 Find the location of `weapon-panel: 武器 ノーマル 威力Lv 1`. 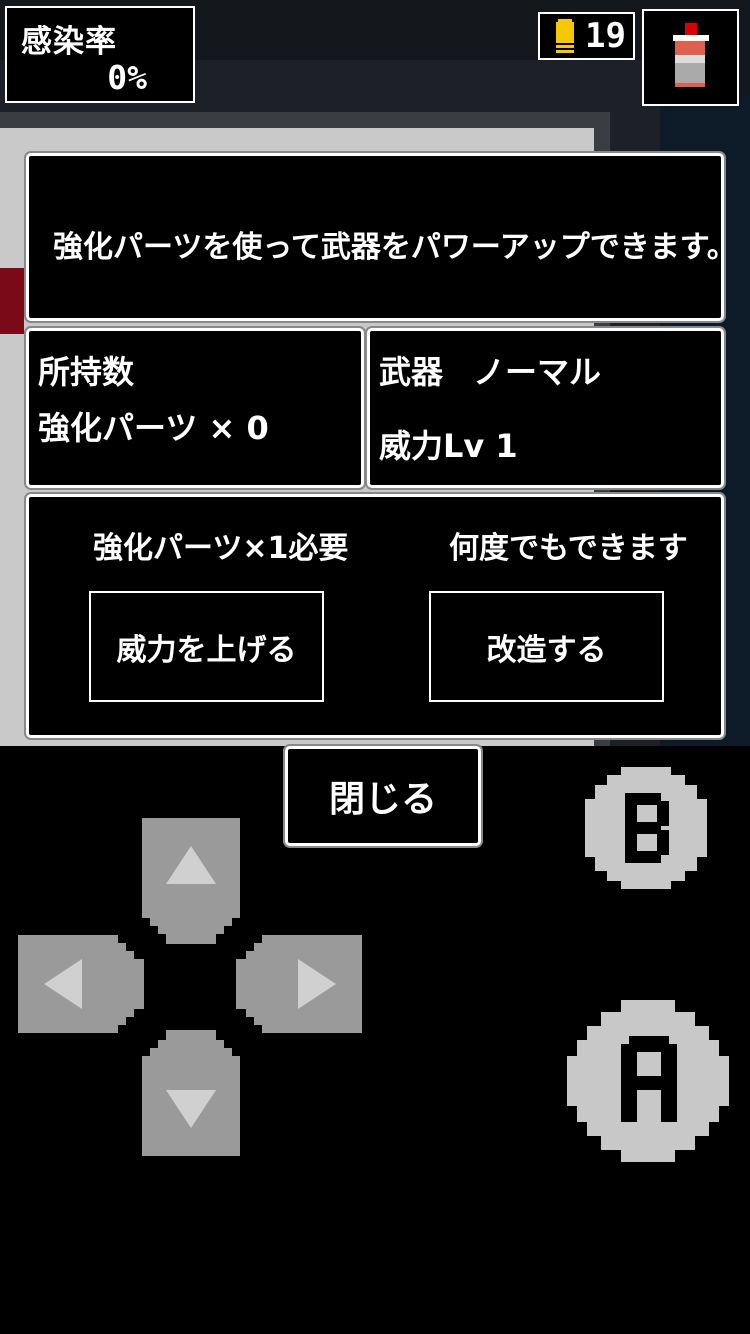

weapon-panel: 武器 ノーマル 威力Lv 1 is located at coordinates (545, 408).